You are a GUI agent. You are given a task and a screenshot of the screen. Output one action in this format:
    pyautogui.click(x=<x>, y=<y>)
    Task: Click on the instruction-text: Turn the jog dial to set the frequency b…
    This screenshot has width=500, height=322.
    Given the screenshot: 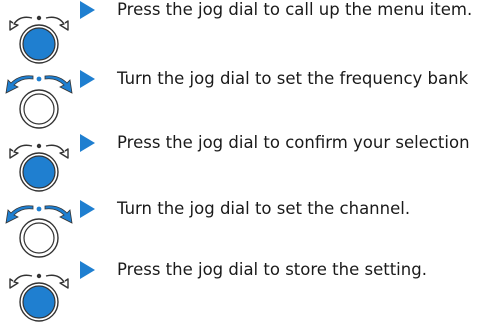 What is the action you would take?
    pyautogui.click(x=293, y=78)
    